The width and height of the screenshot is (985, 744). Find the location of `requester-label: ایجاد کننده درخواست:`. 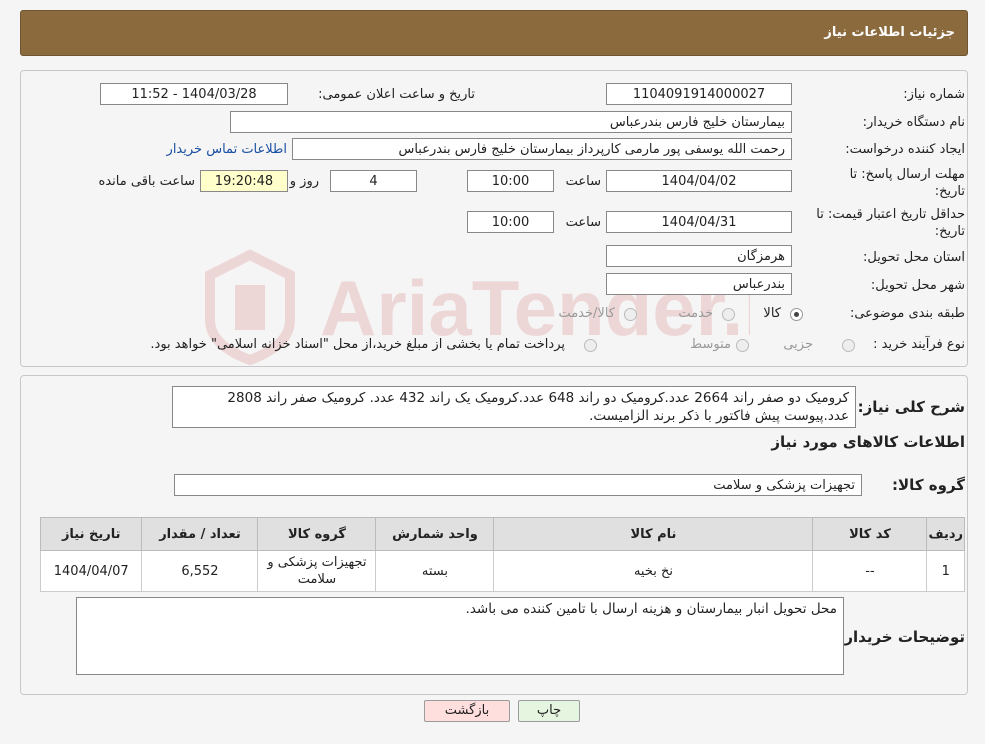

requester-label: ایجاد کننده درخواست: is located at coordinates (905, 149).